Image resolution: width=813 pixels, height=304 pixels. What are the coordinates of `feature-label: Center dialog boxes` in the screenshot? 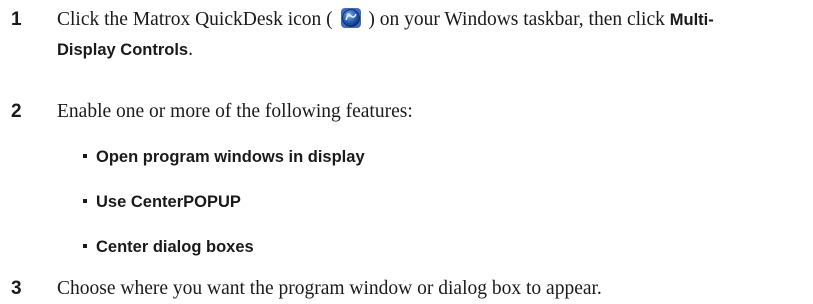 It's located at (175, 247).